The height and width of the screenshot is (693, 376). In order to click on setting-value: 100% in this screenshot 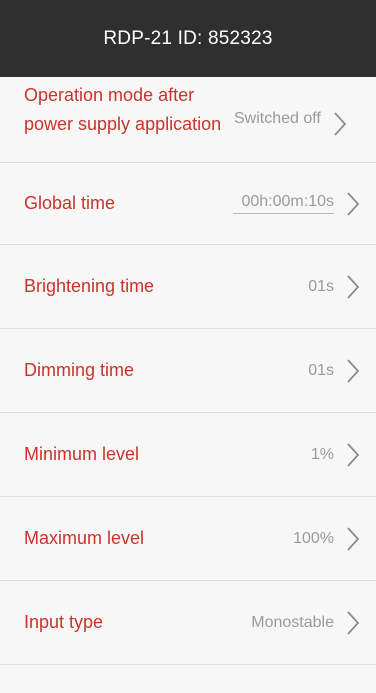, I will do `click(313, 538)`.